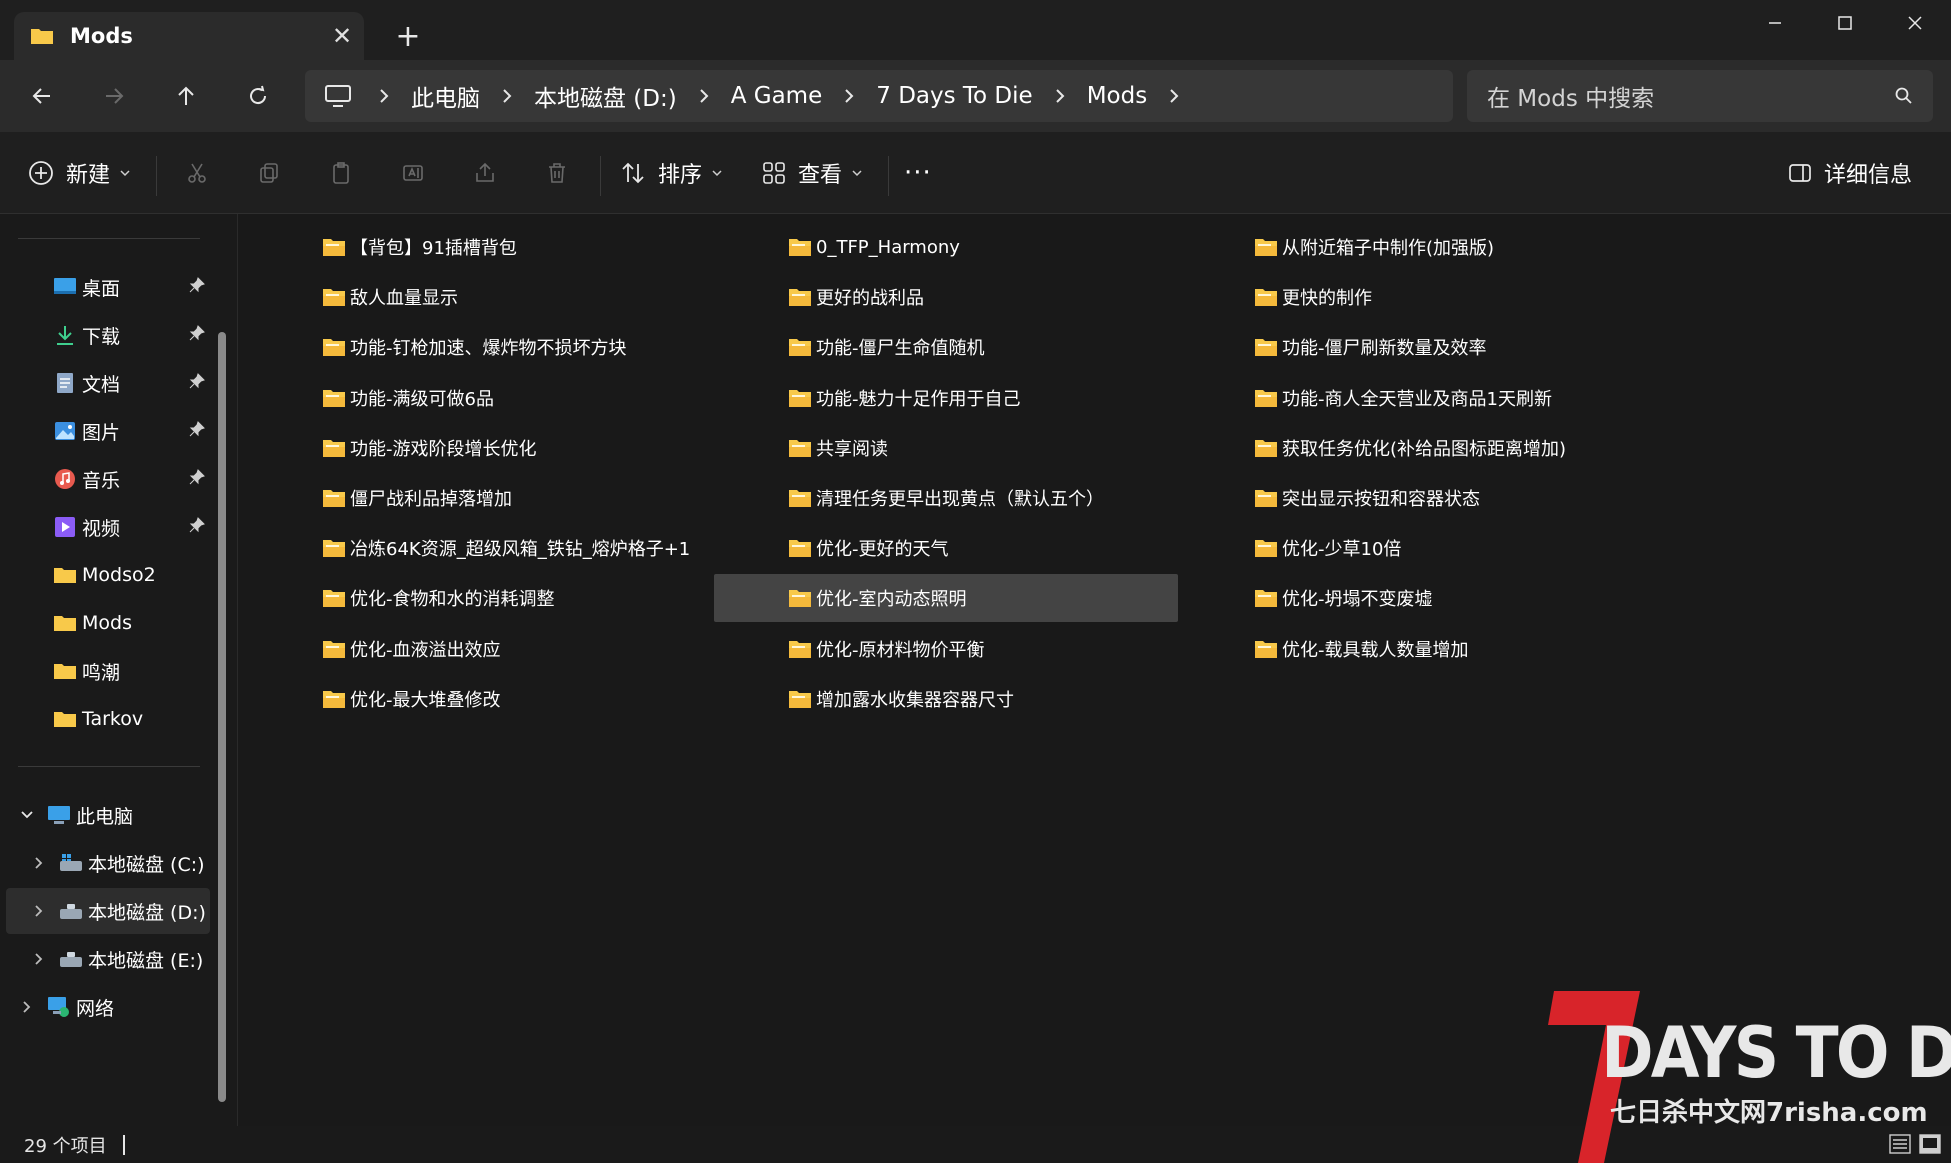  What do you see at coordinates (1412, 598) in the screenshot?
I see `folder-item: 优化-坍塌不变废墟` at bounding box center [1412, 598].